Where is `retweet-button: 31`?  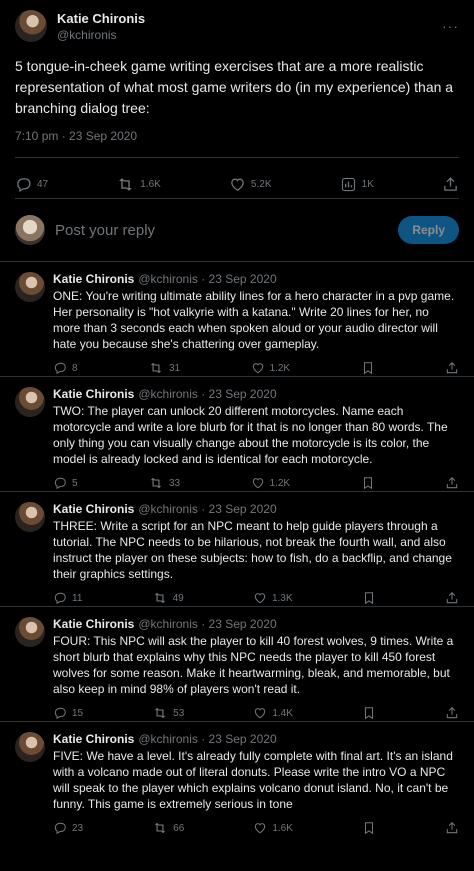
retweet-button: 31 is located at coordinates (164, 368).